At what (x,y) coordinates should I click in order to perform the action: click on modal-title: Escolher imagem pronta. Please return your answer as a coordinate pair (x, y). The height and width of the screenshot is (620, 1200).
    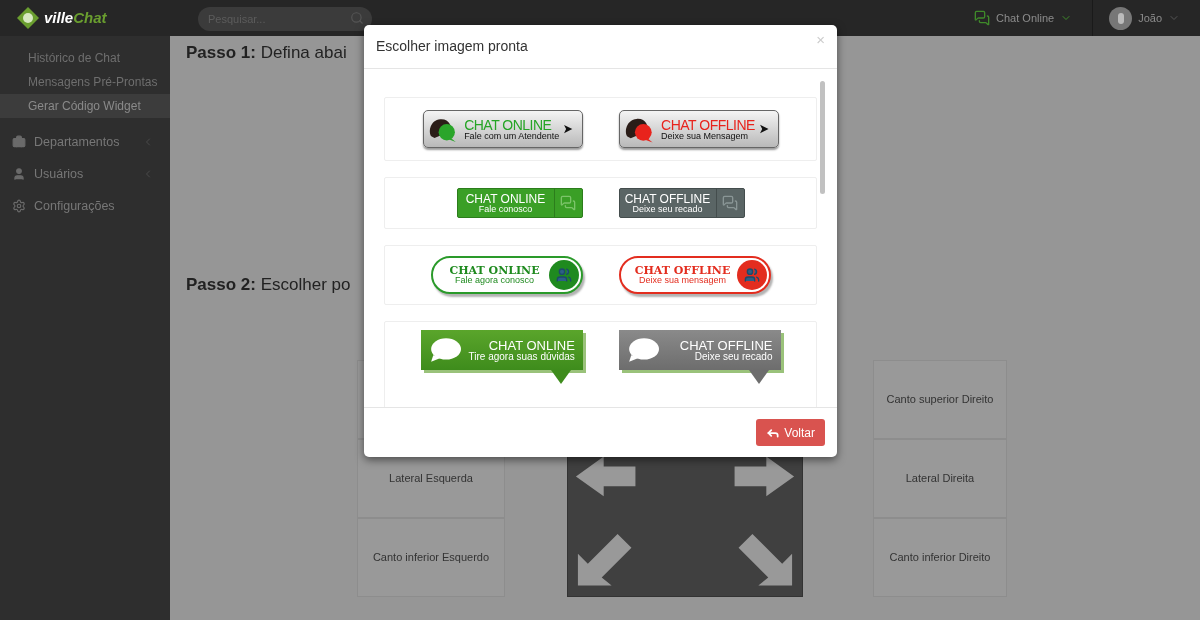
    Looking at the image, I should click on (452, 46).